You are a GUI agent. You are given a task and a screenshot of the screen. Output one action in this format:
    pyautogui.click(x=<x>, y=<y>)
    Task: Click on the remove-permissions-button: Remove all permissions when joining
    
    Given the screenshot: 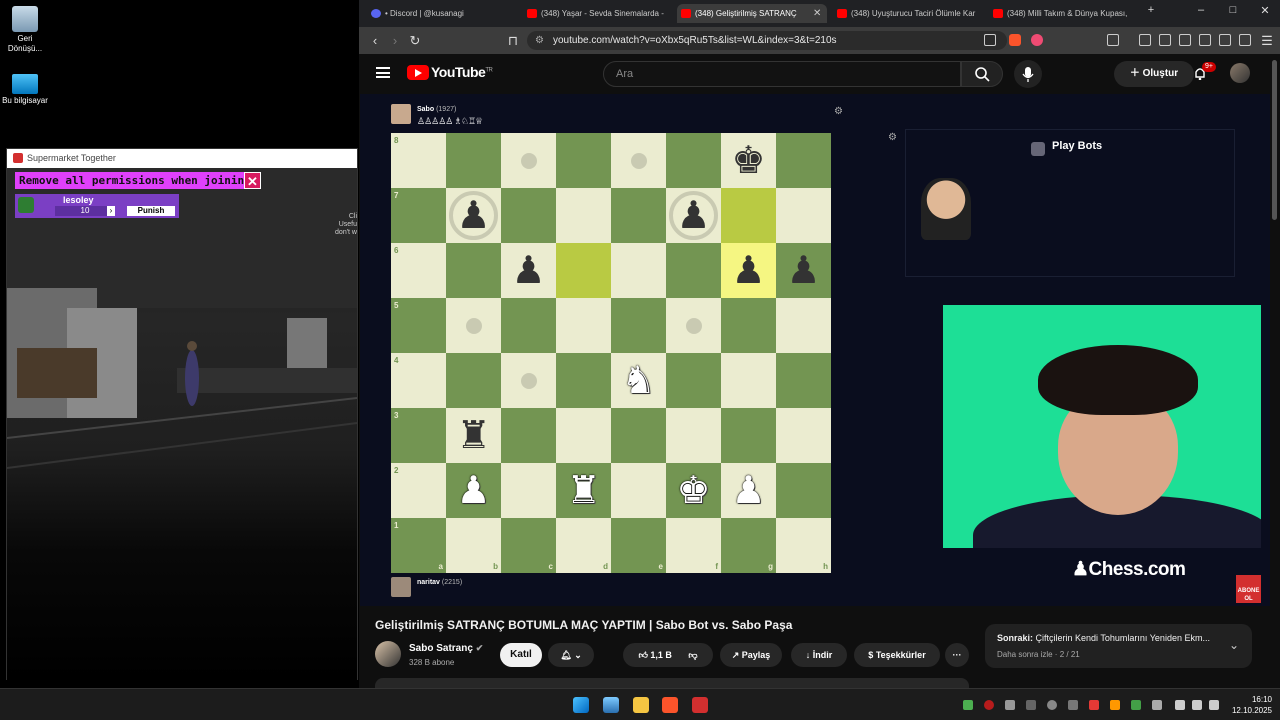 What is the action you would take?
    pyautogui.click(x=135, y=180)
    